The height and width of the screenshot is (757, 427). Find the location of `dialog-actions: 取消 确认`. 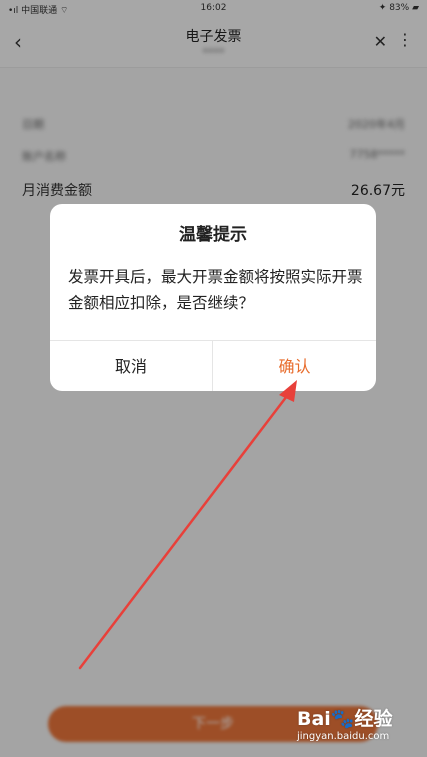

dialog-actions: 取消 确认 is located at coordinates (213, 365).